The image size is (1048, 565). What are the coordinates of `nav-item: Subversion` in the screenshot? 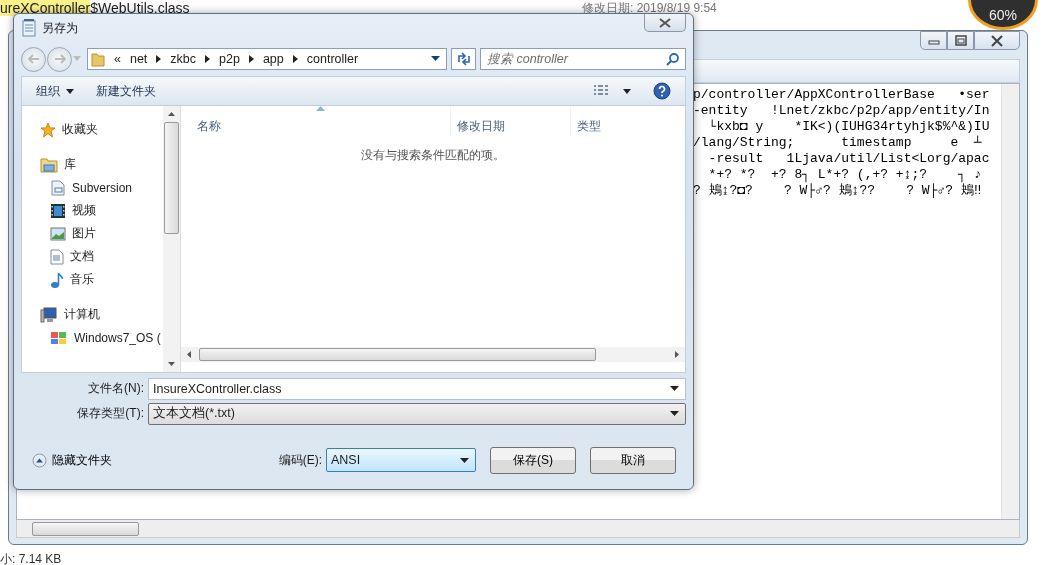 It's located at (92, 187).